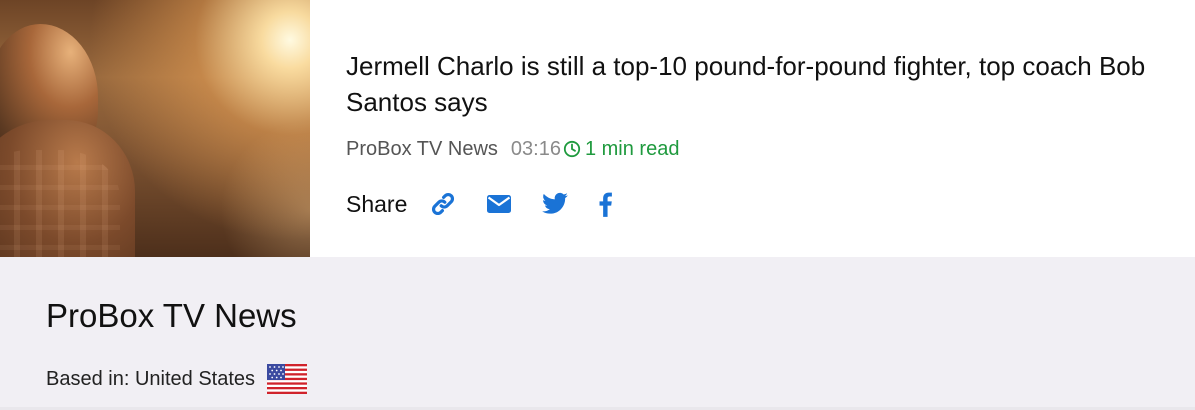  I want to click on article-meta: ProBox TV News 03:16 1 min read, so click(512, 149).